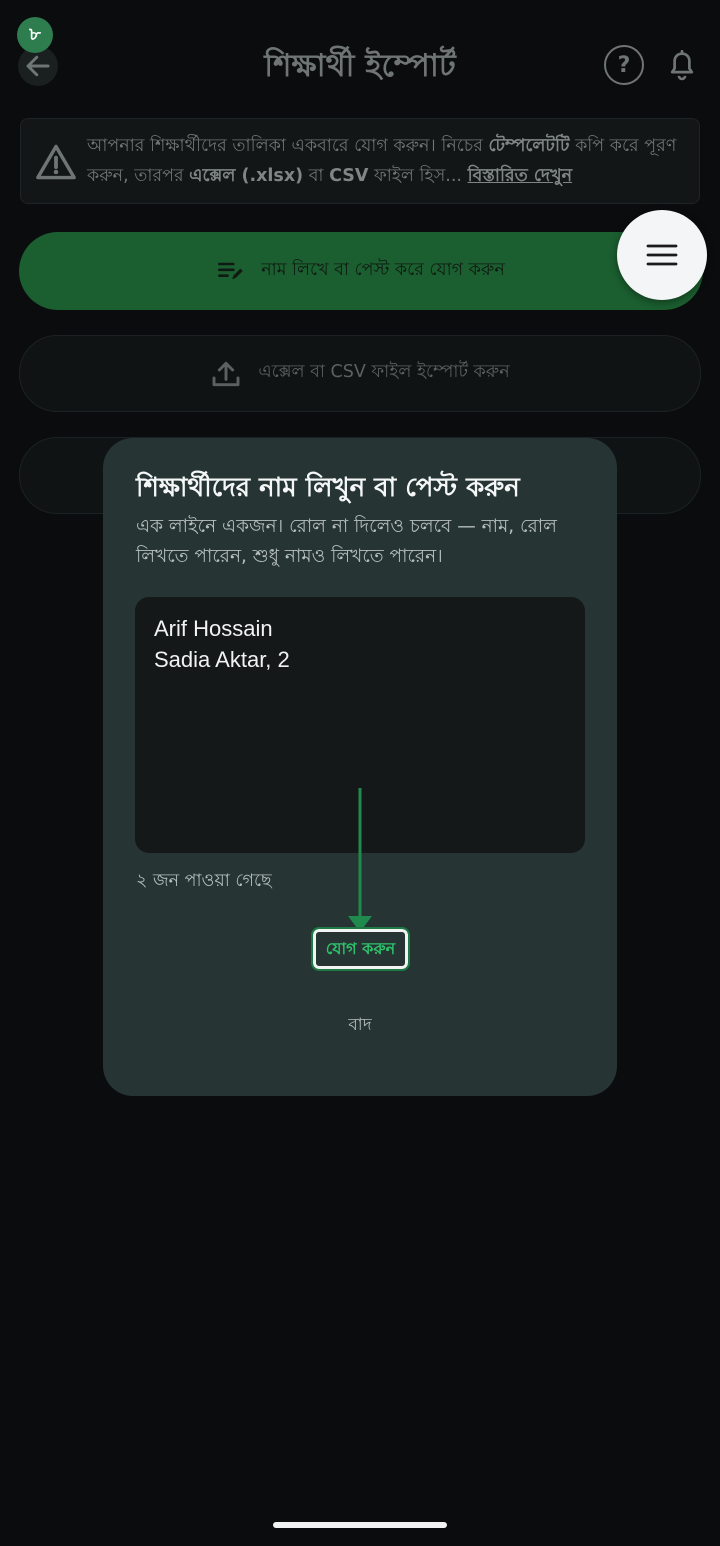  Describe the element at coordinates (360, 66) in the screenshot. I see `page-title: শিক্ষার্থী ইম্পোর্ট` at that location.